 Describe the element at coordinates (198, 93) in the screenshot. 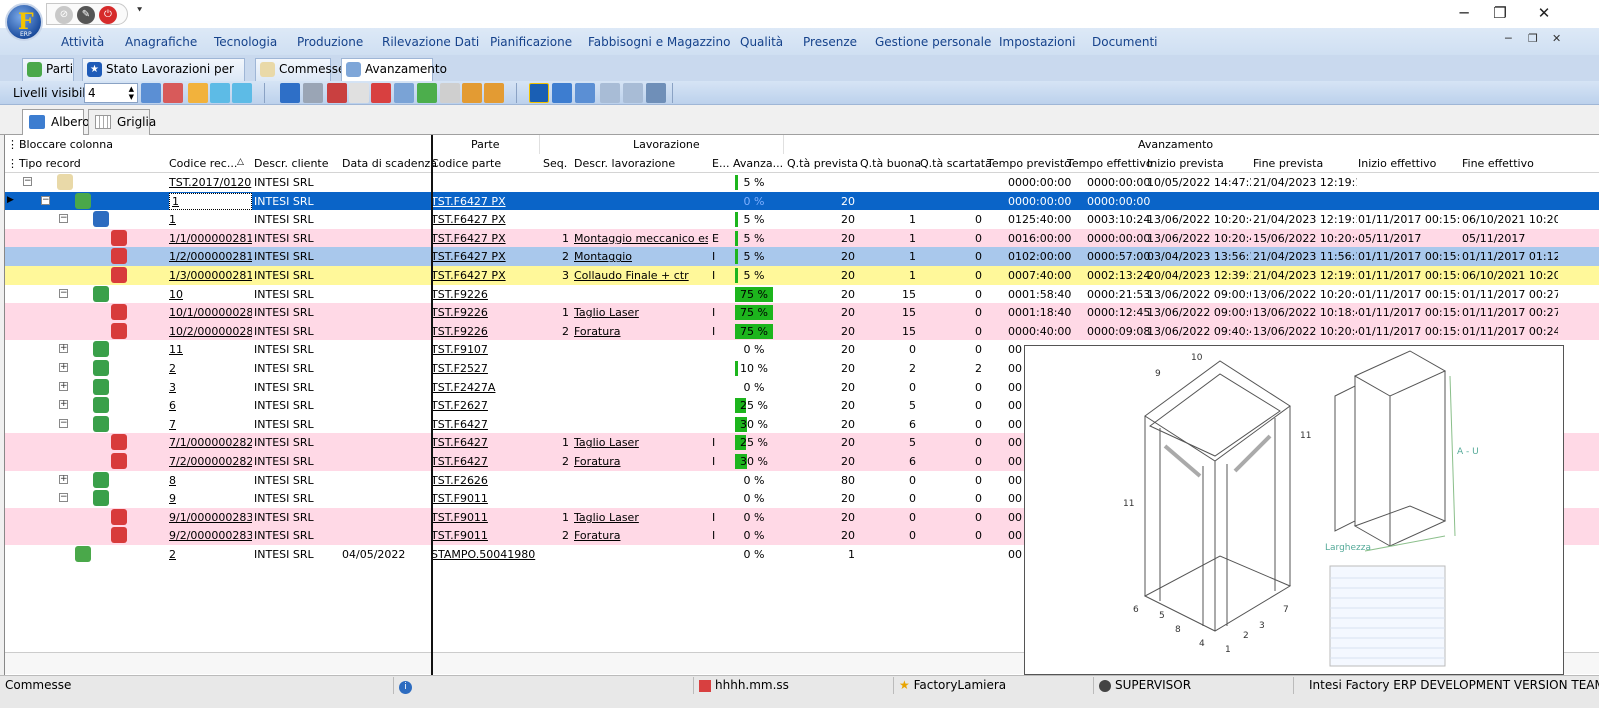

I see `layout-icon` at that location.